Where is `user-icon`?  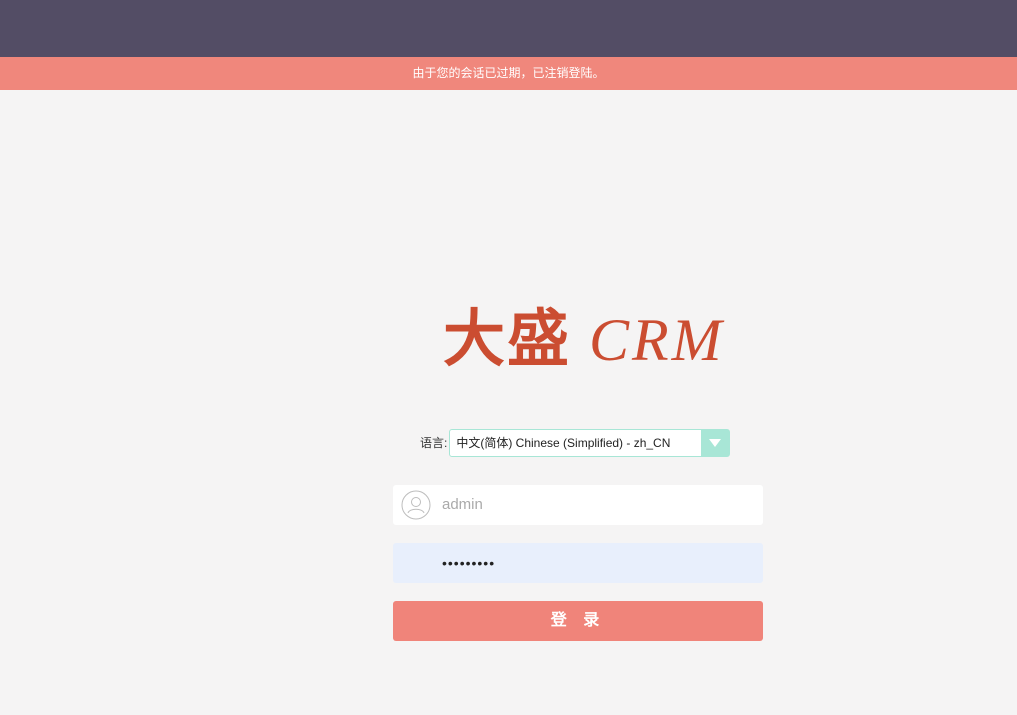 user-icon is located at coordinates (416, 505).